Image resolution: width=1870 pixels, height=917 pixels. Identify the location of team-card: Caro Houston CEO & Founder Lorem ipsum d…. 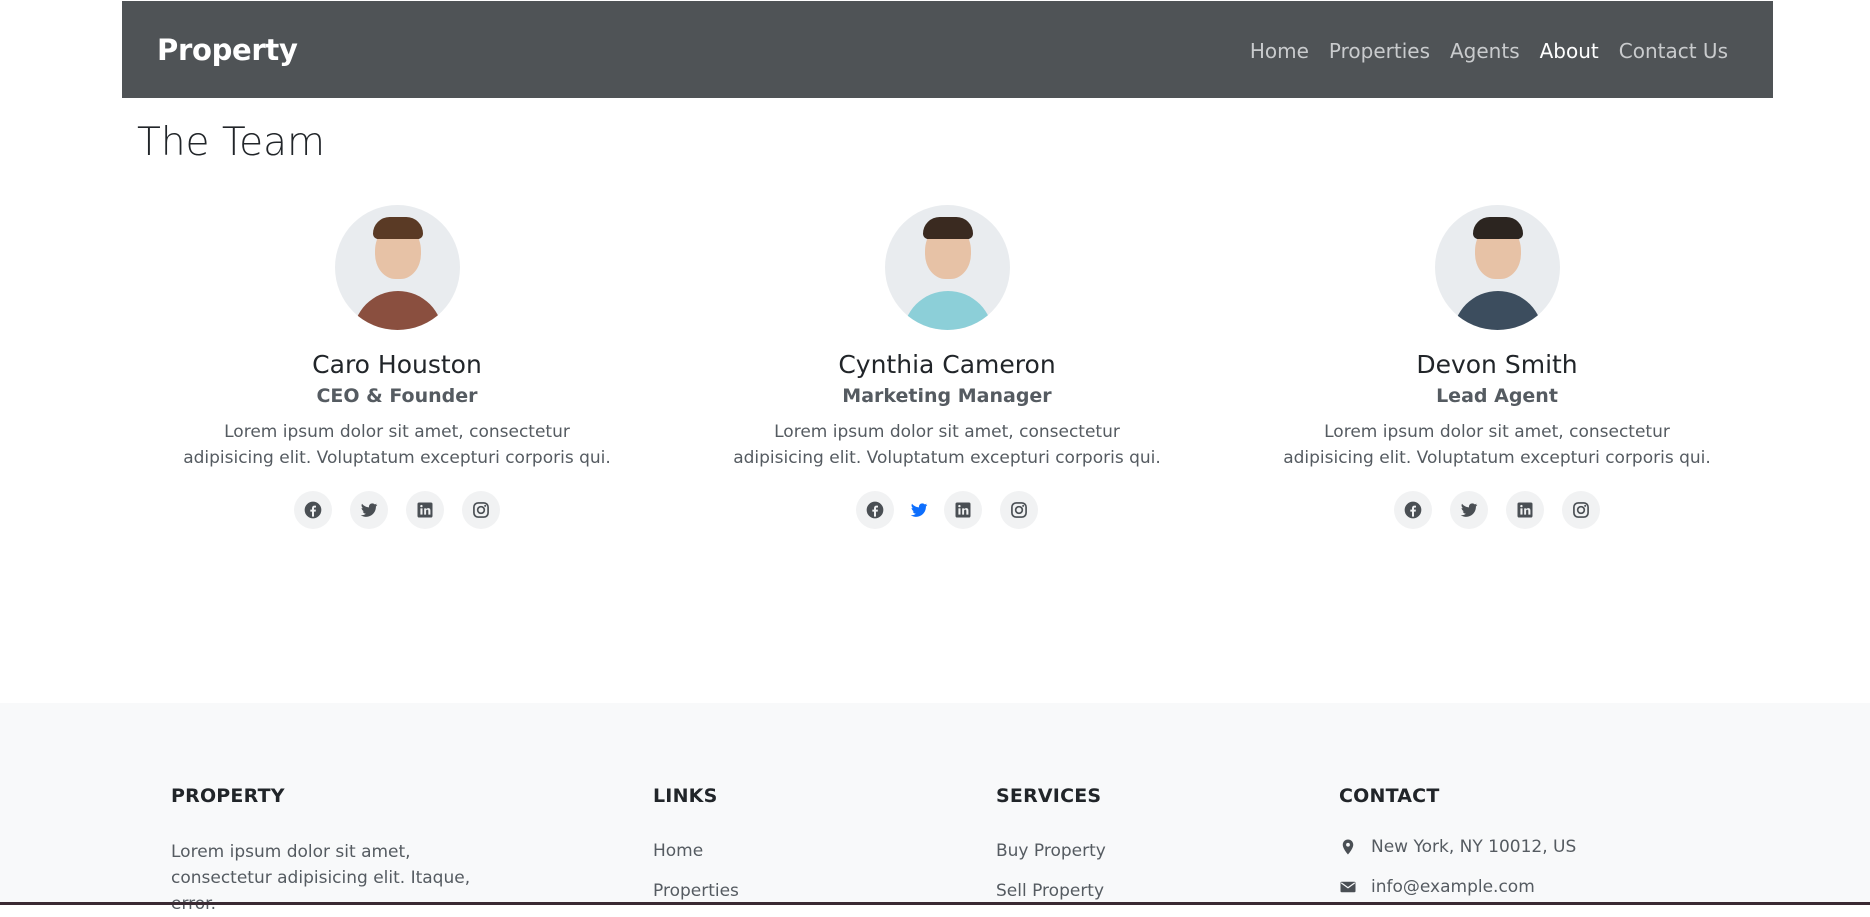
(397, 367).